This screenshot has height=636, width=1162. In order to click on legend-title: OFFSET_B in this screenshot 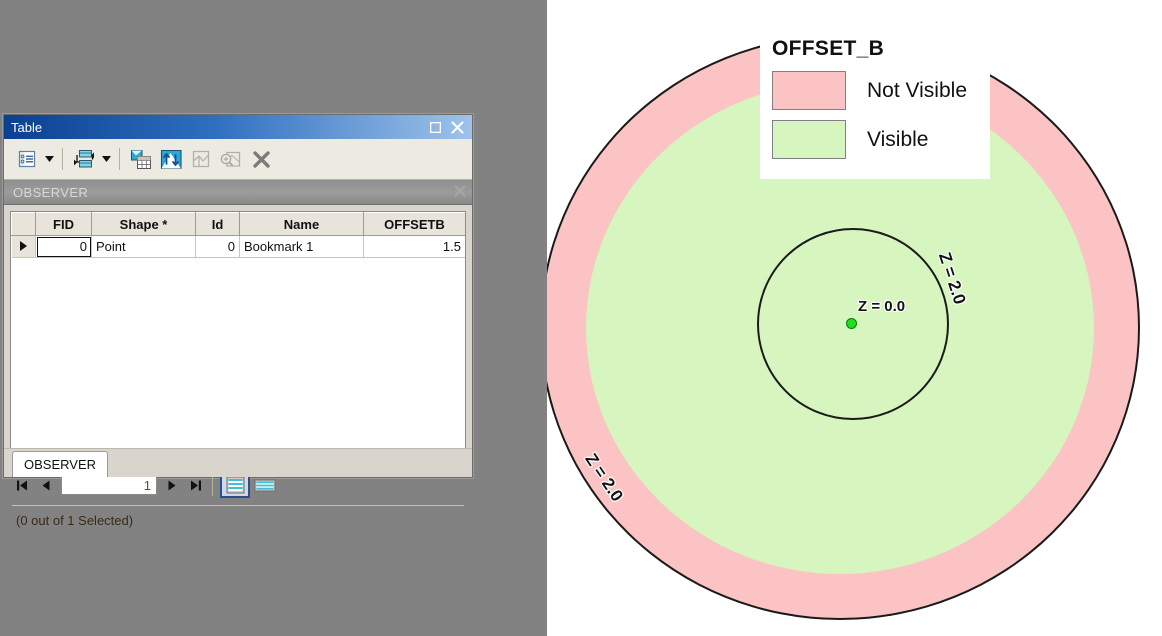, I will do `click(828, 48)`.